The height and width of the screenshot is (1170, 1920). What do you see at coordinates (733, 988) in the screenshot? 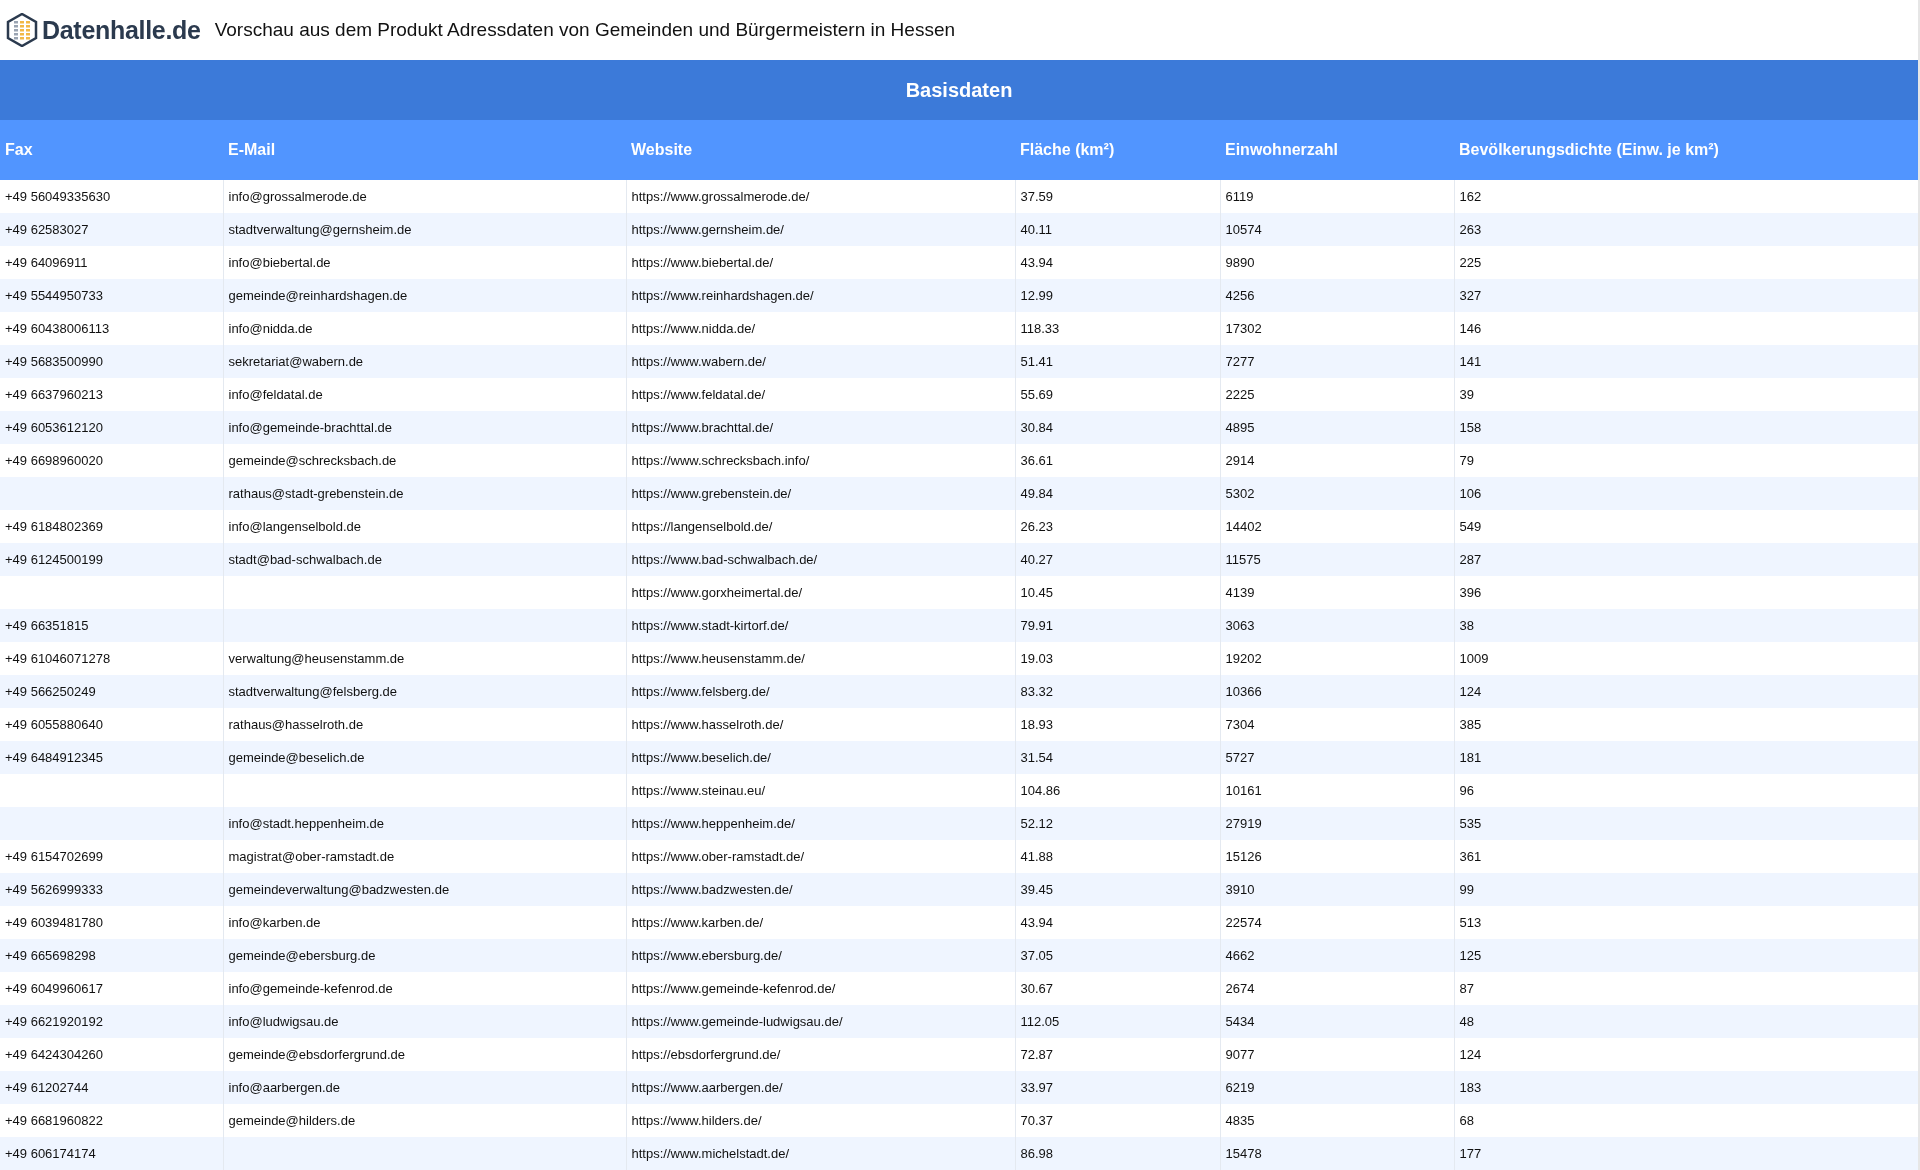
I see `table-cell: https://www.gemeinde-kefenrod.de/` at bounding box center [733, 988].